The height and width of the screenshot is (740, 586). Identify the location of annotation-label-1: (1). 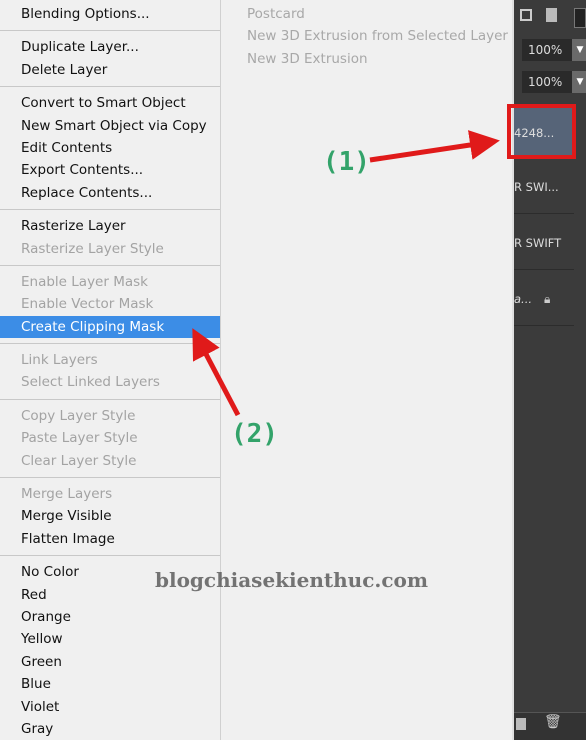
(346, 162).